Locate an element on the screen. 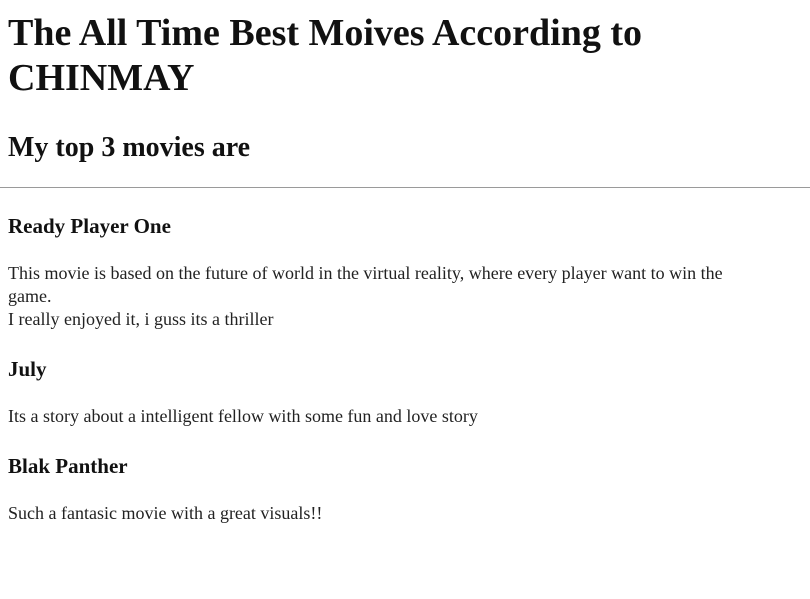 The image size is (810, 599). section-divider is located at coordinates (405, 187).